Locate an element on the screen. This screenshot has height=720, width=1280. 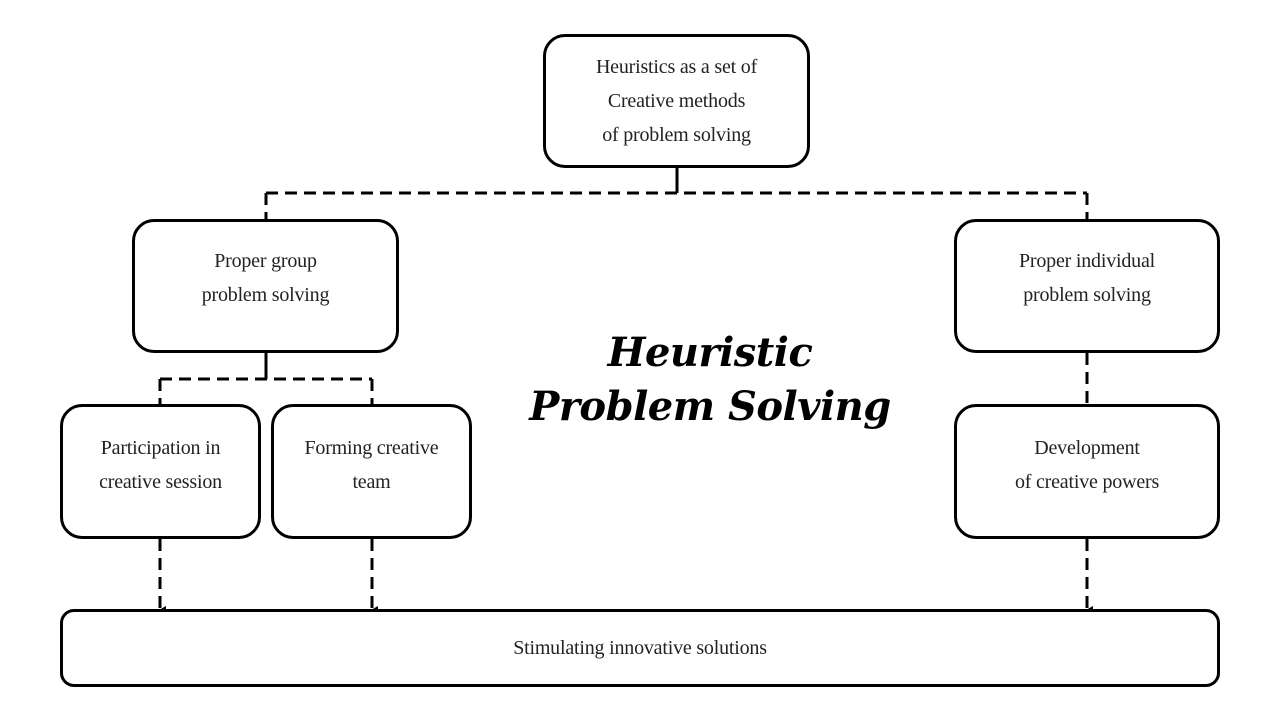
diagram-title: Heuristic Problem Solving is located at coordinates (710, 379).